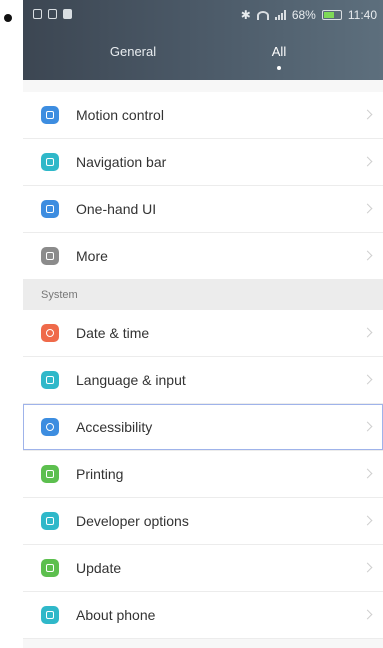  I want to click on printer-icon, so click(50, 474).